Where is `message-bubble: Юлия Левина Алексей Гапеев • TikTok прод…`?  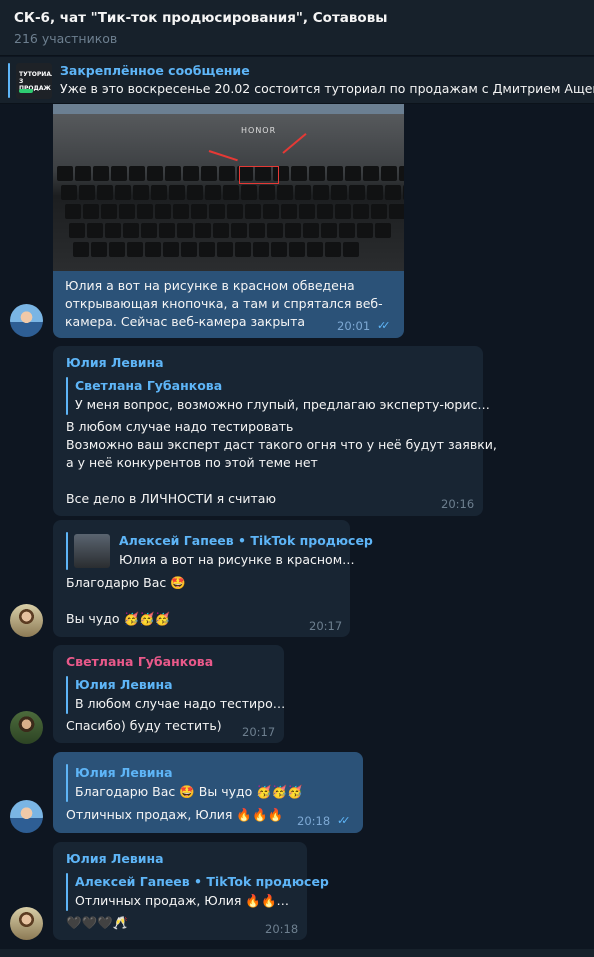 message-bubble: Юлия Левина Алексей Гапеев • TikTok прод… is located at coordinates (191, 891).